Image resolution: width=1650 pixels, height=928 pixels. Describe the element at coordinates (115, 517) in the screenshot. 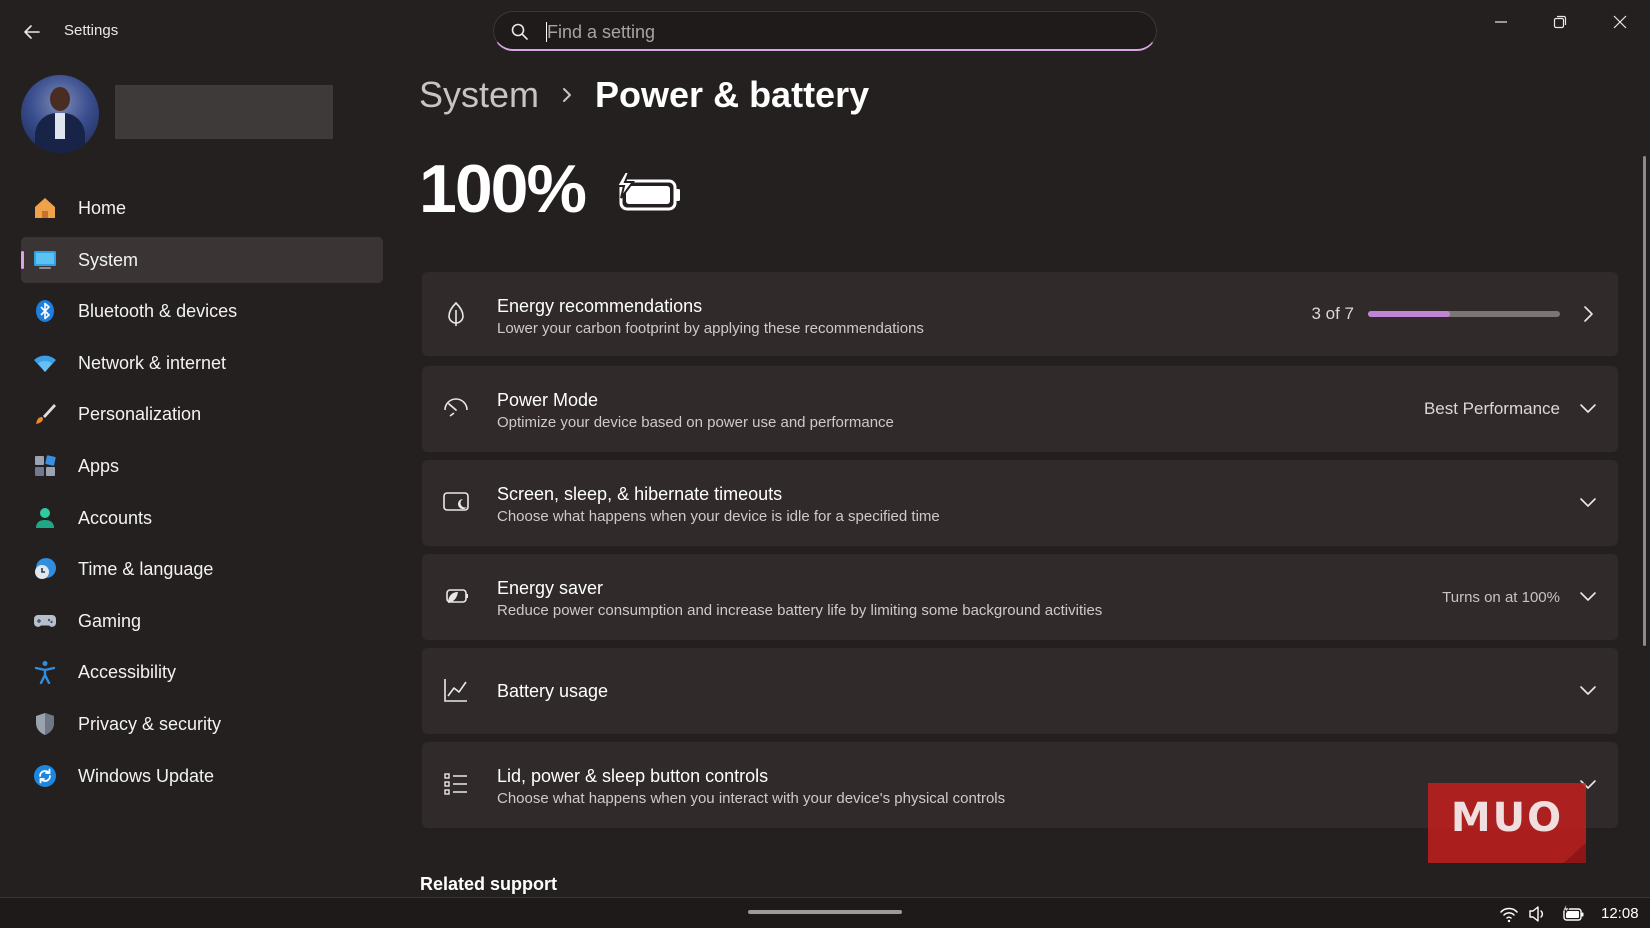

I see `sidebar-item-label: Accounts` at that location.